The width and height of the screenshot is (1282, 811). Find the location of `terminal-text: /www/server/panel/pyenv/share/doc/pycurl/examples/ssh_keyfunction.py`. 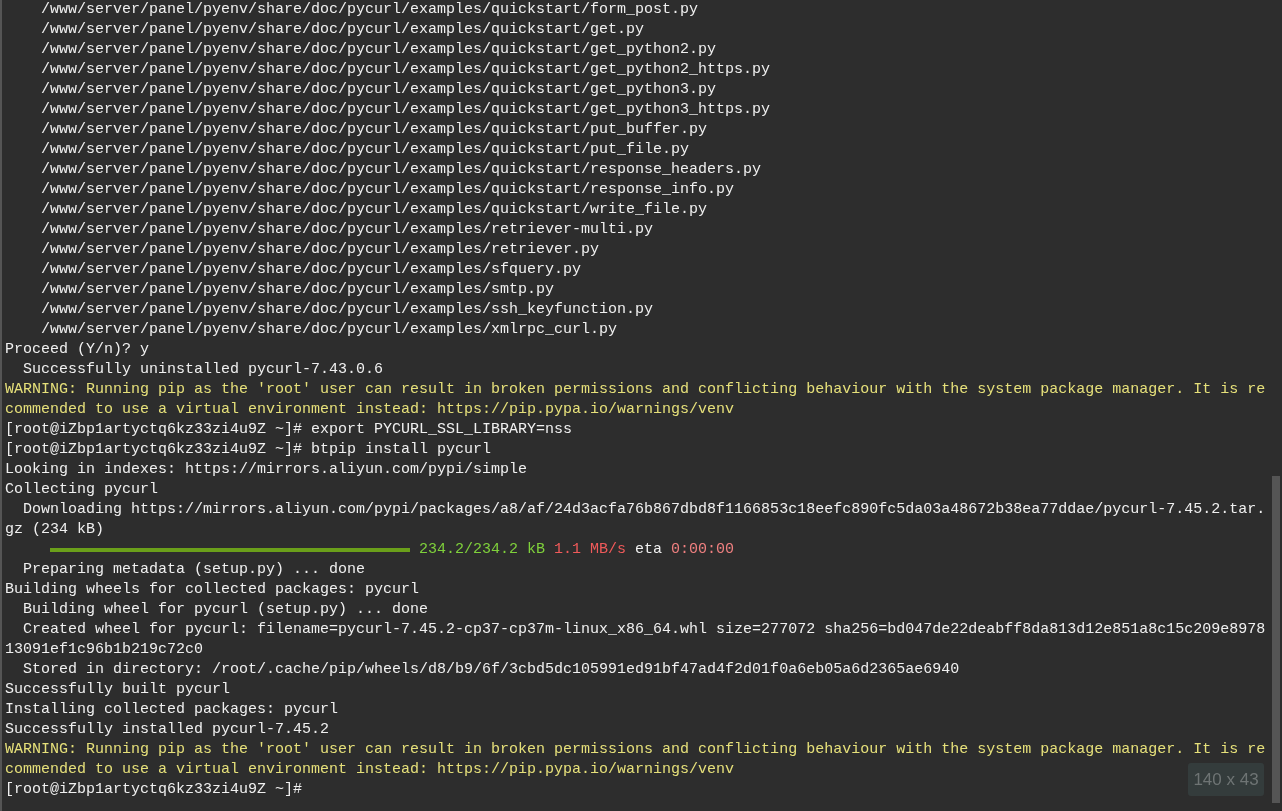

terminal-text: /www/server/panel/pyenv/share/doc/pycurl/examples/ssh_keyfunction.py is located at coordinates (347, 310).